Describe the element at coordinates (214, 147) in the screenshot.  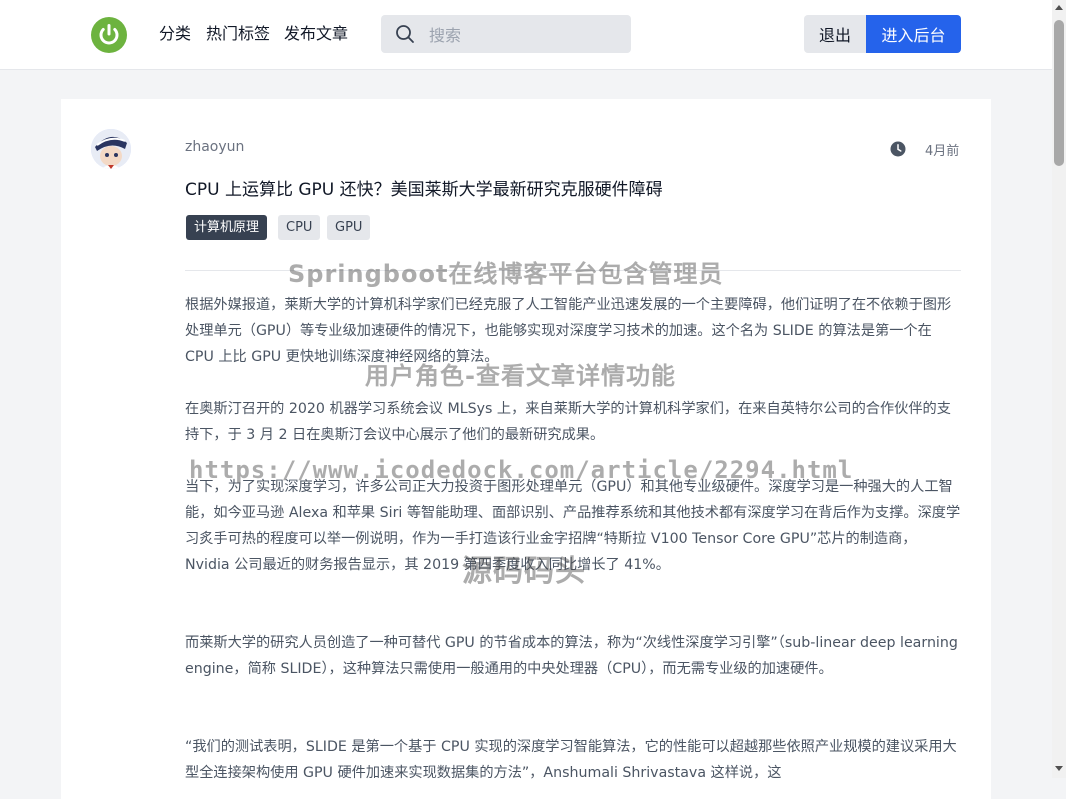
I see `author-name: zhaoyun` at that location.